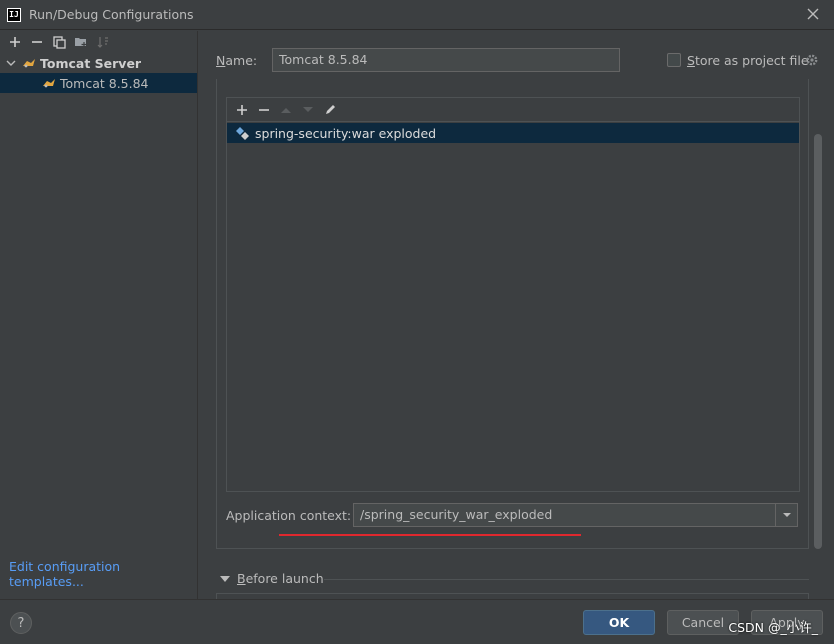  What do you see at coordinates (575, 515) in the screenshot?
I see `application-context-combobox: /spring_security_war_exploded` at bounding box center [575, 515].